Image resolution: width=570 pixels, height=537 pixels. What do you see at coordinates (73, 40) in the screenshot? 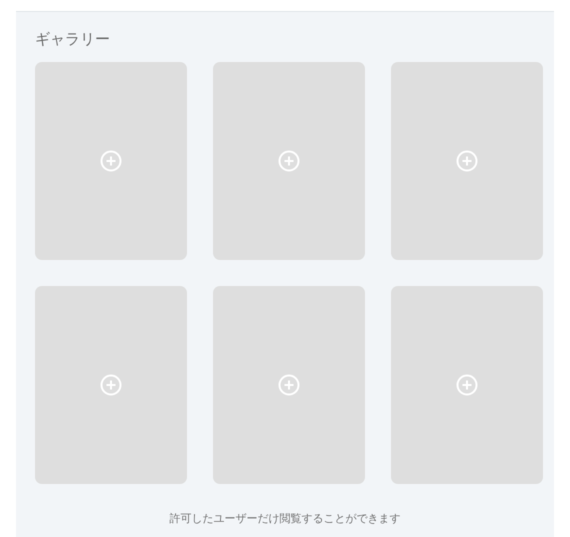
I see `gallery-title: ギャラリー` at bounding box center [73, 40].